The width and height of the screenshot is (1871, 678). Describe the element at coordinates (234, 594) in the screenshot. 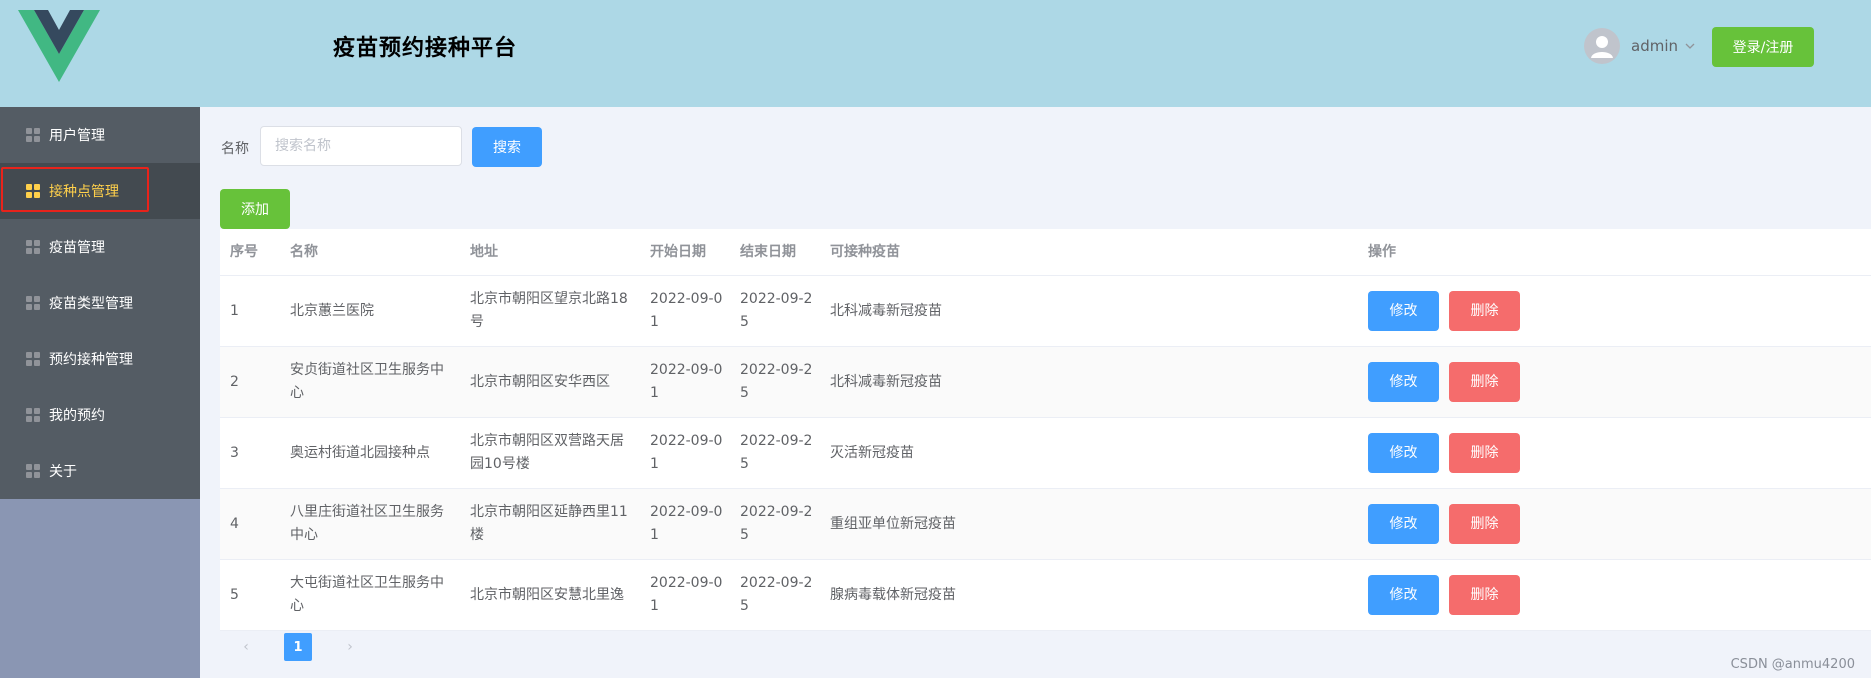

I see `table-cell-index: 5` at that location.